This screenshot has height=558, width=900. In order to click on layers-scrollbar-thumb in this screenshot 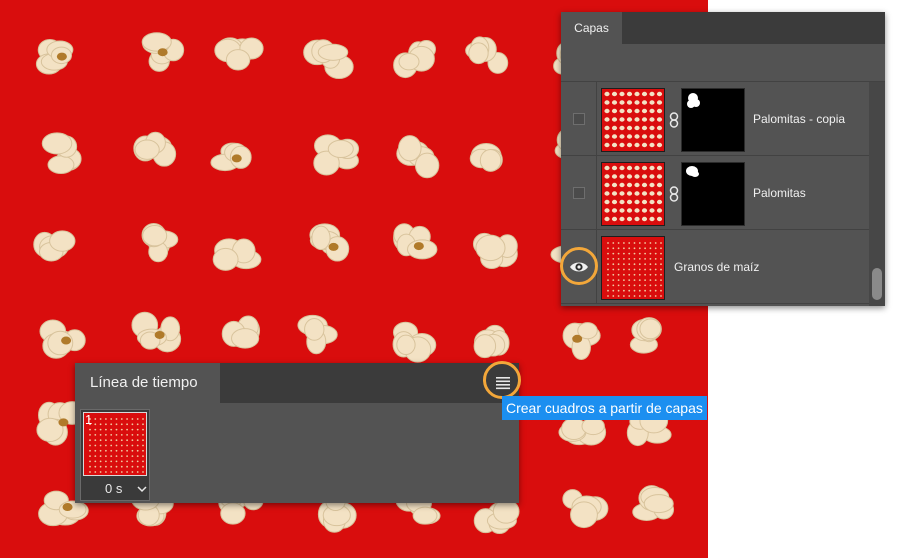, I will do `click(877, 284)`.